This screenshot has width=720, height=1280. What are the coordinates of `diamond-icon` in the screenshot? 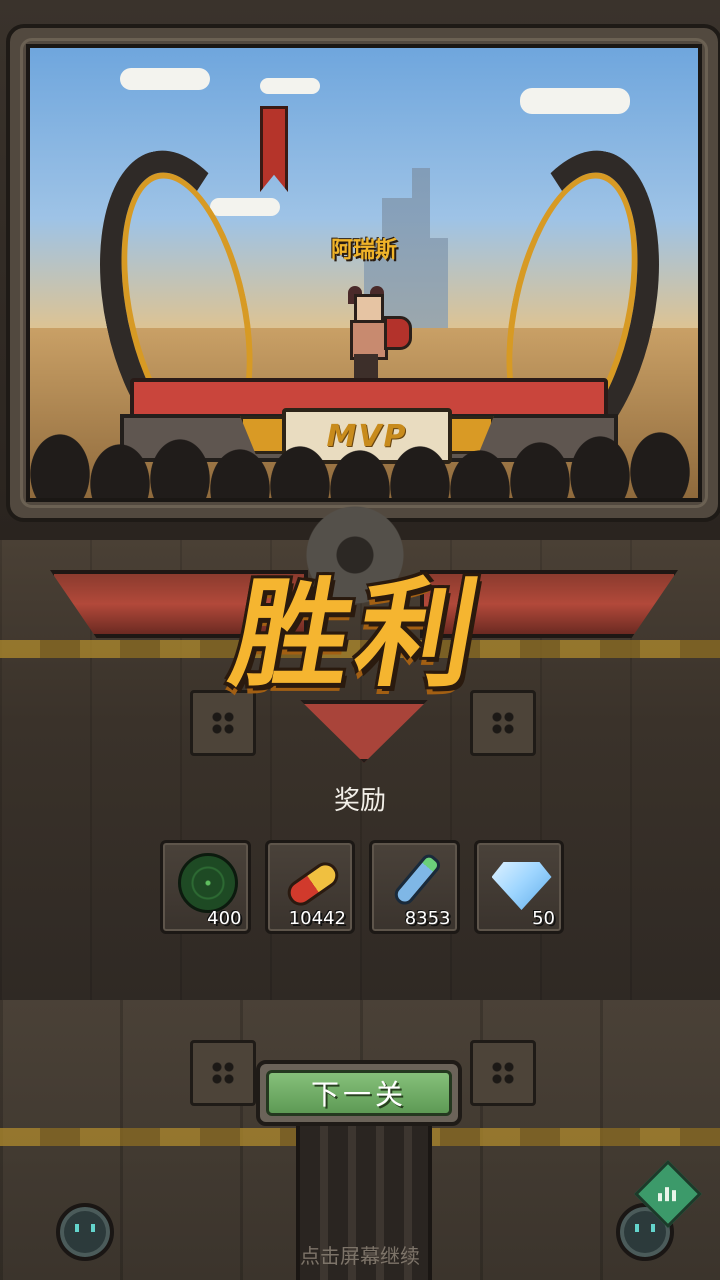 It's located at (521, 886).